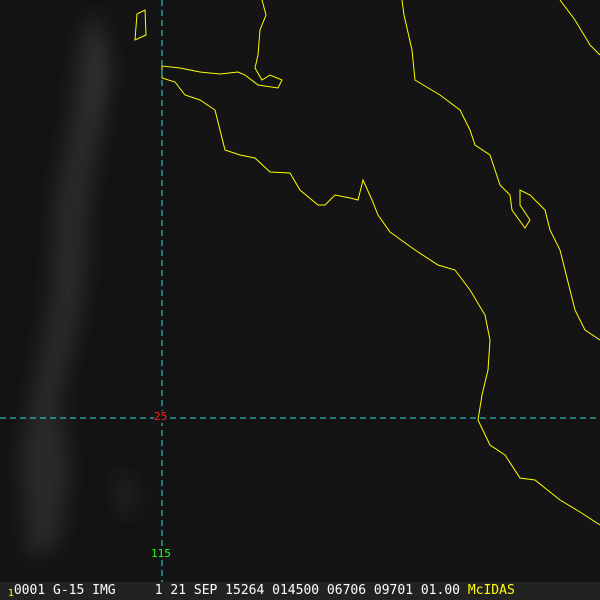 This screenshot has width=600, height=600. What do you see at coordinates (140, 25) in the screenshot?
I see `island` at bounding box center [140, 25].